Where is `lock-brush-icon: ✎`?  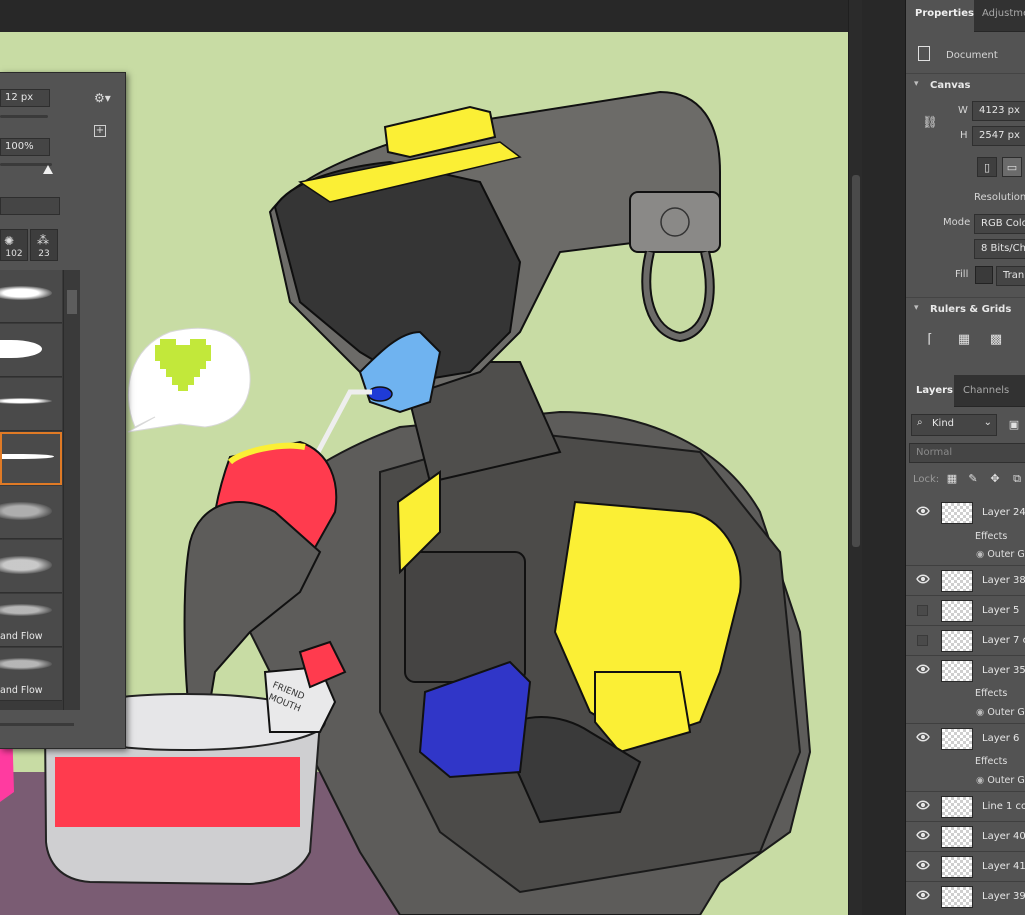
lock-brush-icon: ✎ is located at coordinates (973, 479).